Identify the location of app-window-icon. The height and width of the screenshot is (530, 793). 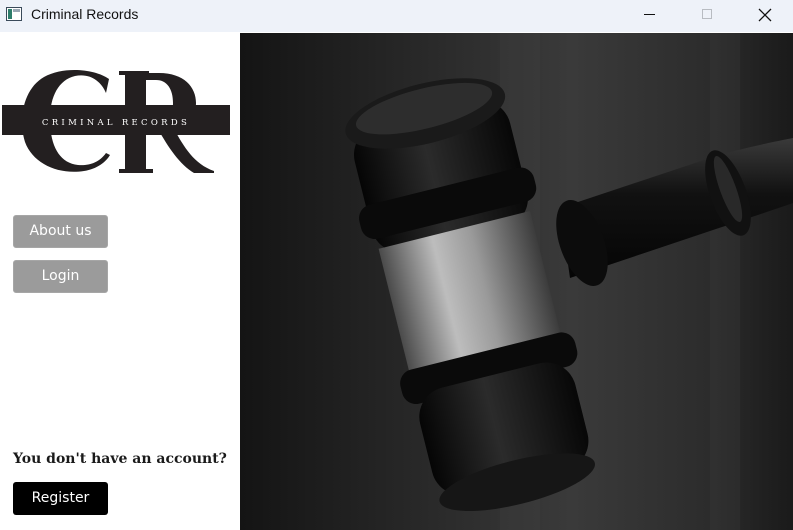
(14, 14).